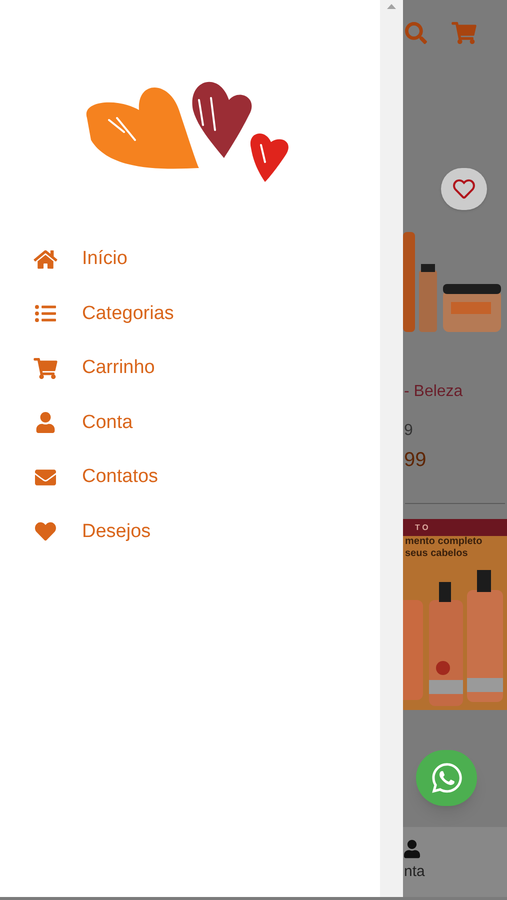  Describe the element at coordinates (190, 531) in the screenshot. I see `menu-item: Desejos` at that location.